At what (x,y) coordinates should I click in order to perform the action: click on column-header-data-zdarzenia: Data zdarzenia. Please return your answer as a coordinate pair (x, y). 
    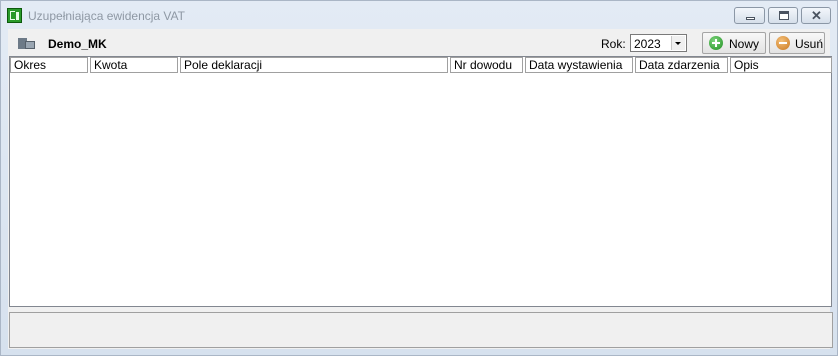
    Looking at the image, I should click on (681, 65).